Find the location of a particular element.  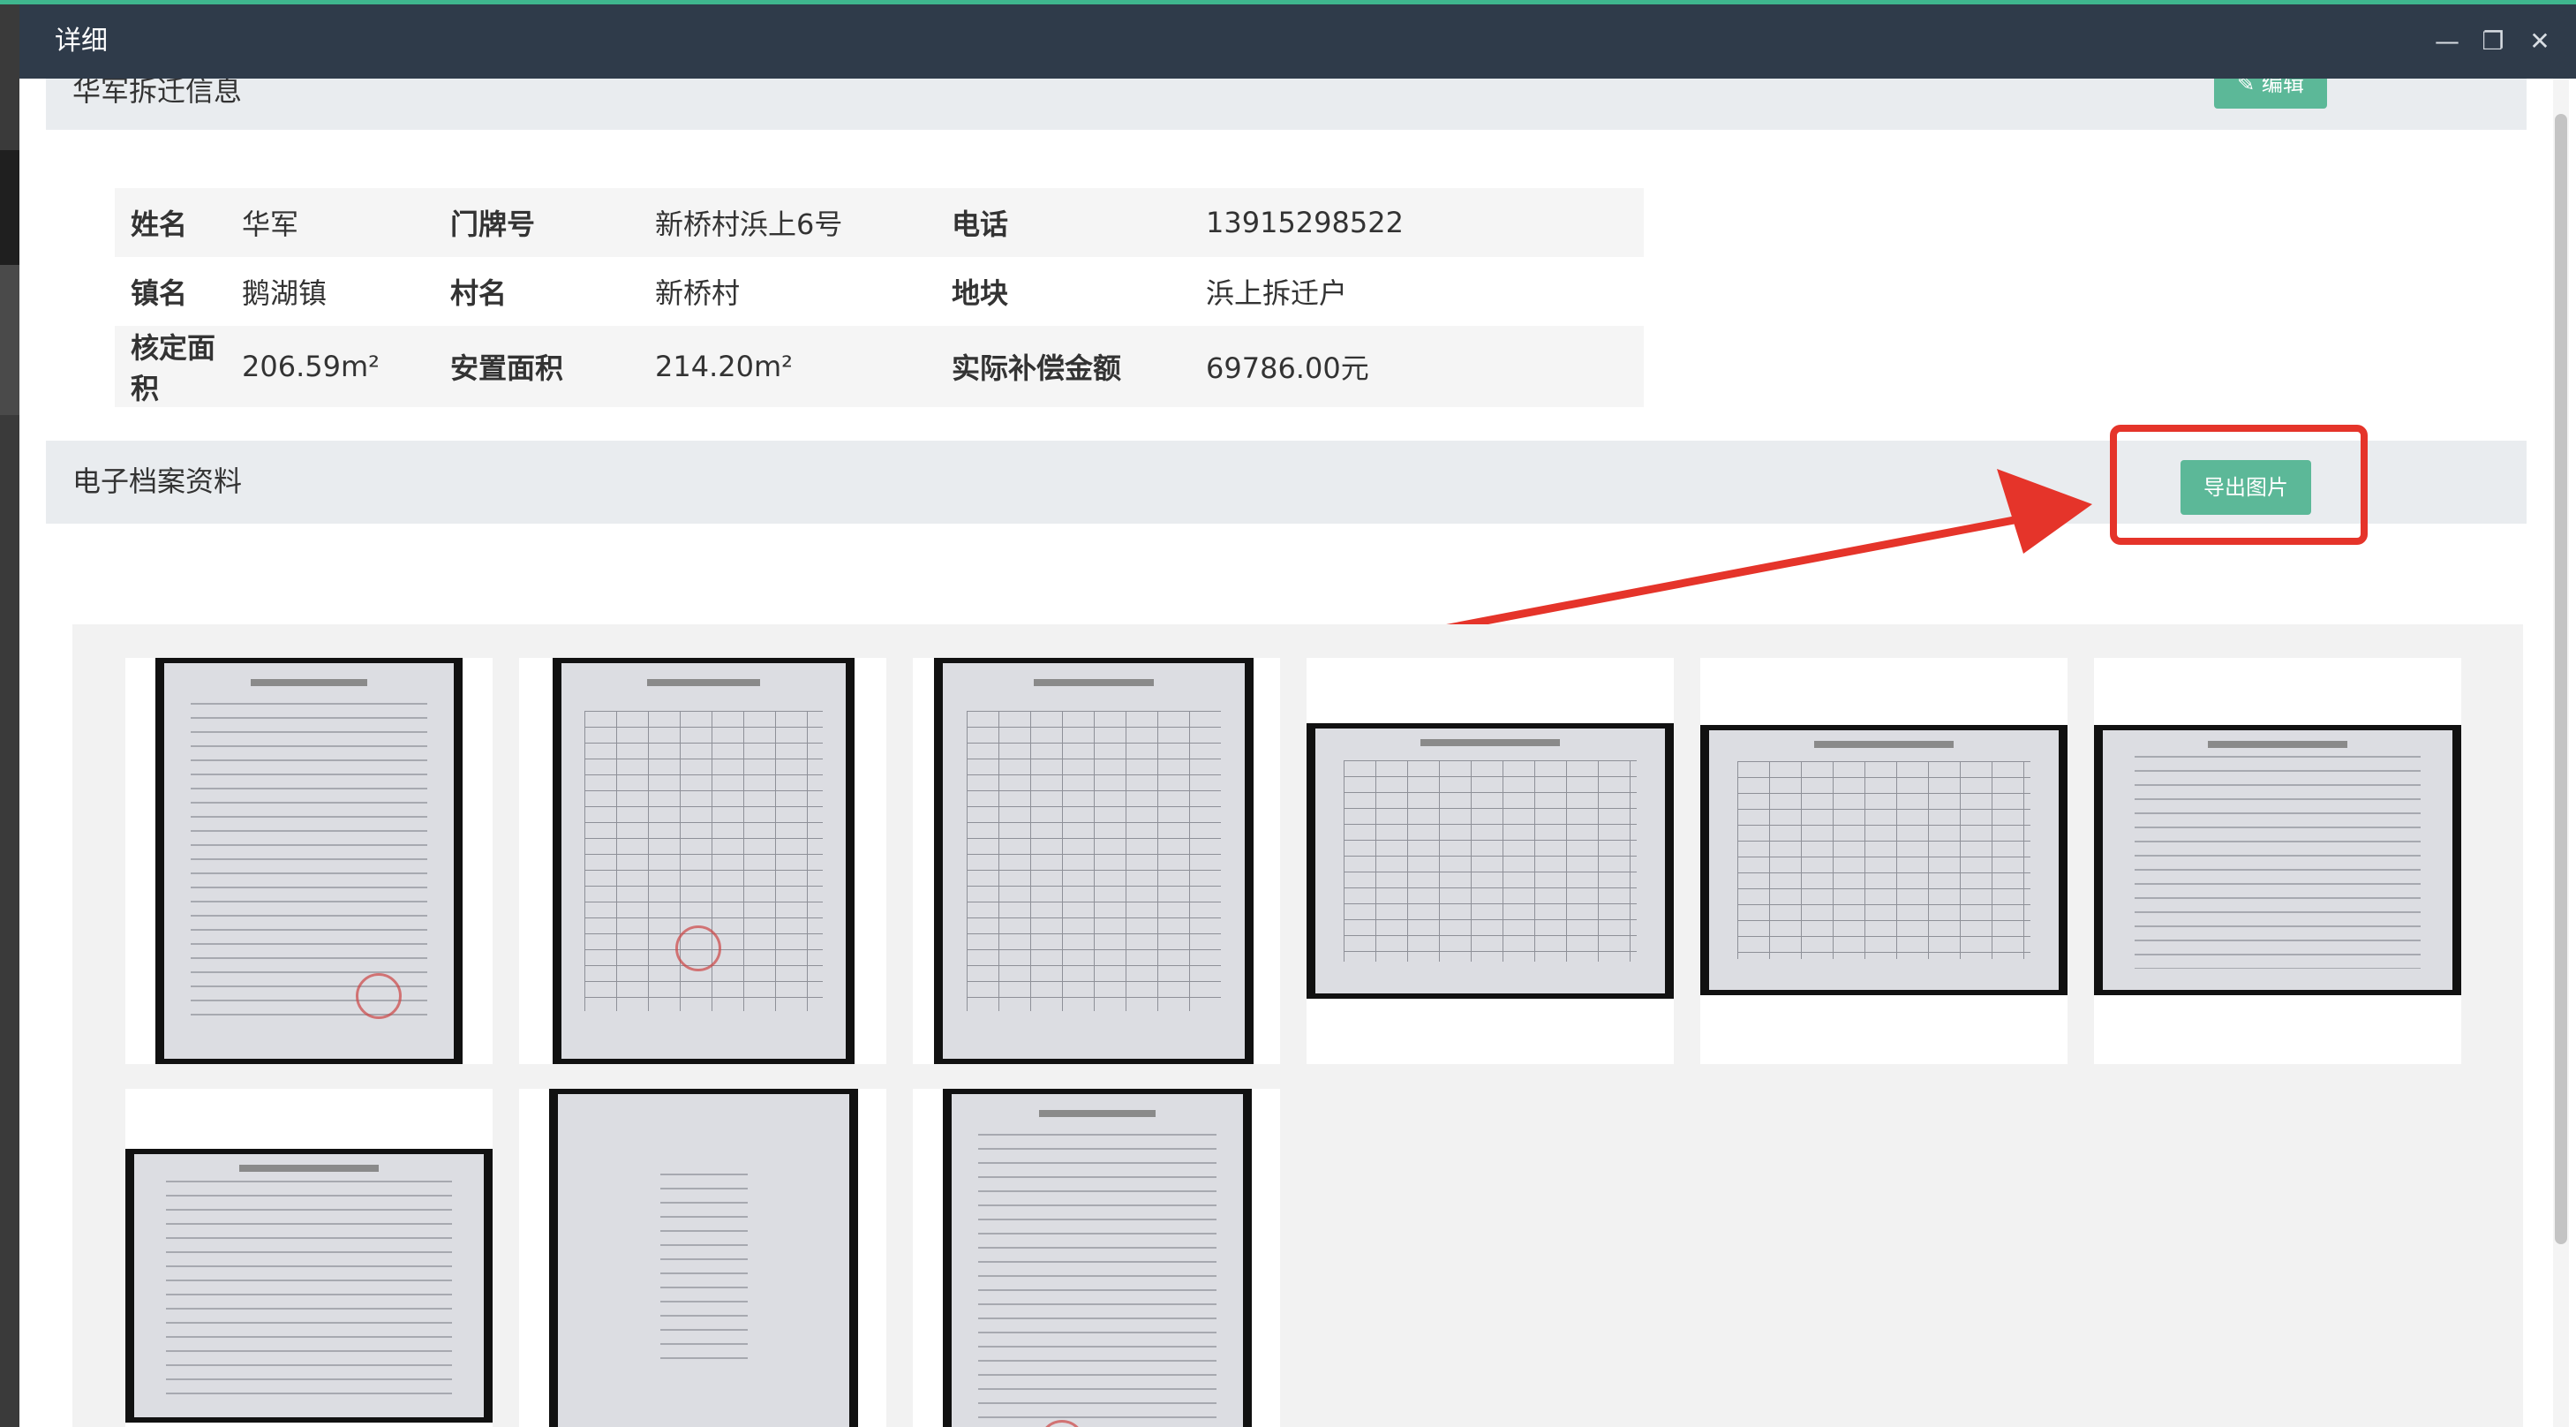

field-value: 新桥村浜上6号 is located at coordinates (788, 222).